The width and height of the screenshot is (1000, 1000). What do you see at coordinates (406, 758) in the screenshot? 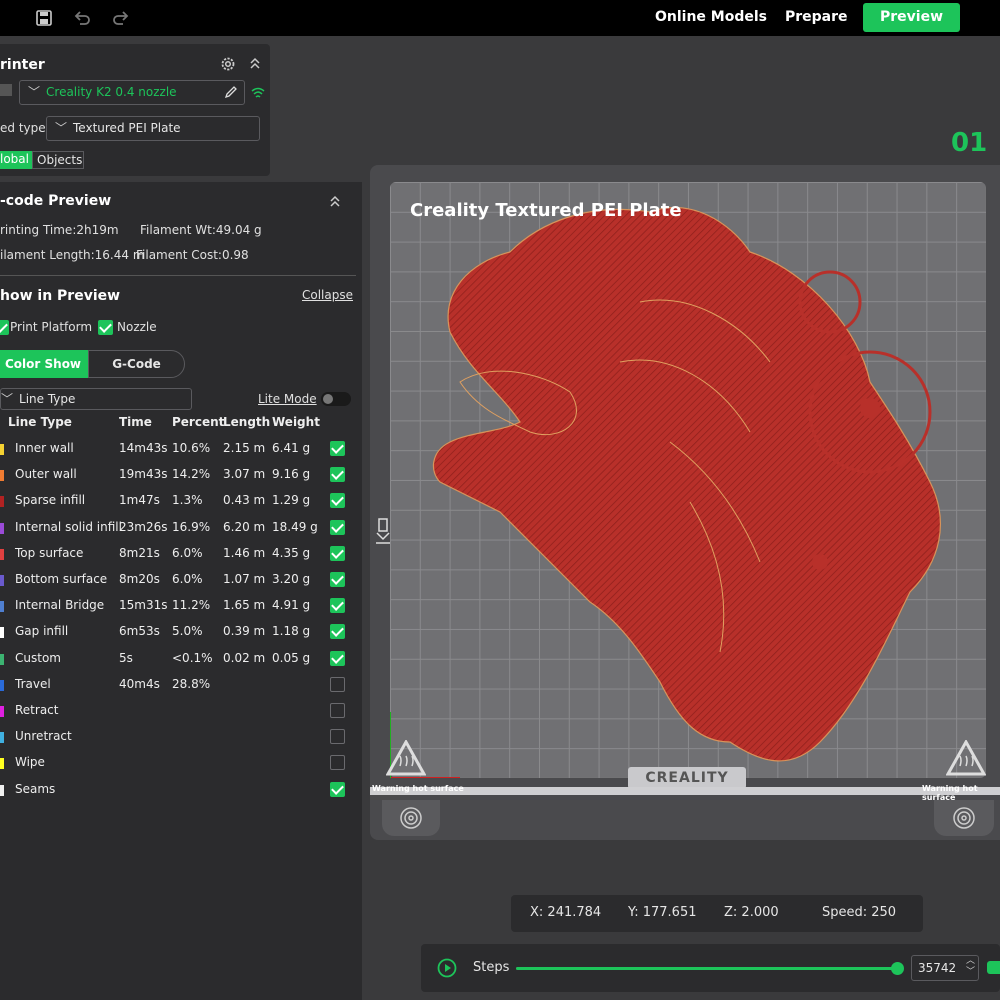
I see `warning-icon-left` at bounding box center [406, 758].